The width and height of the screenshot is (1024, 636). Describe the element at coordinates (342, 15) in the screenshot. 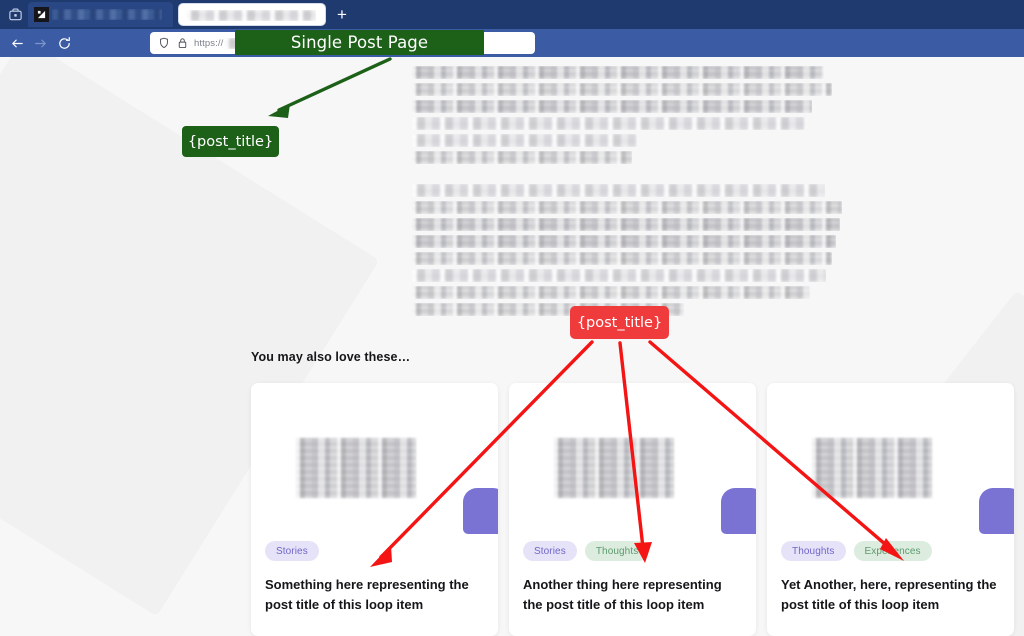

I see `new-tab-button: +` at that location.